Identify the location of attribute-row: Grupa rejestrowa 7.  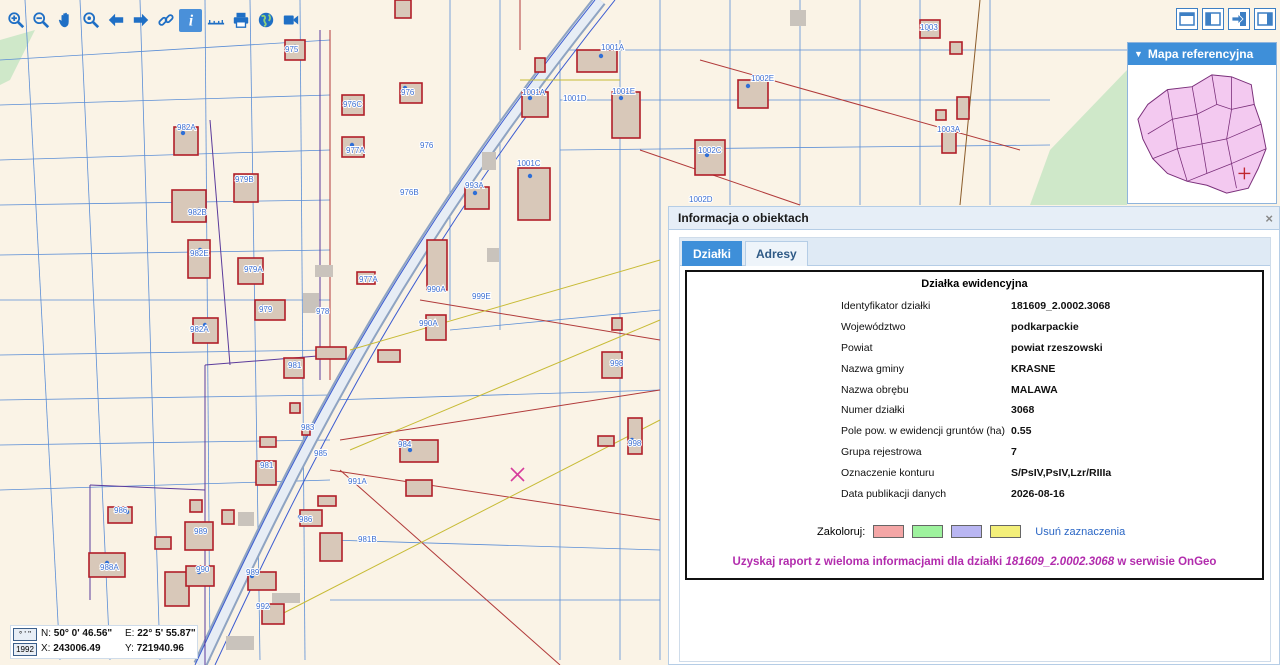
(1041, 452).